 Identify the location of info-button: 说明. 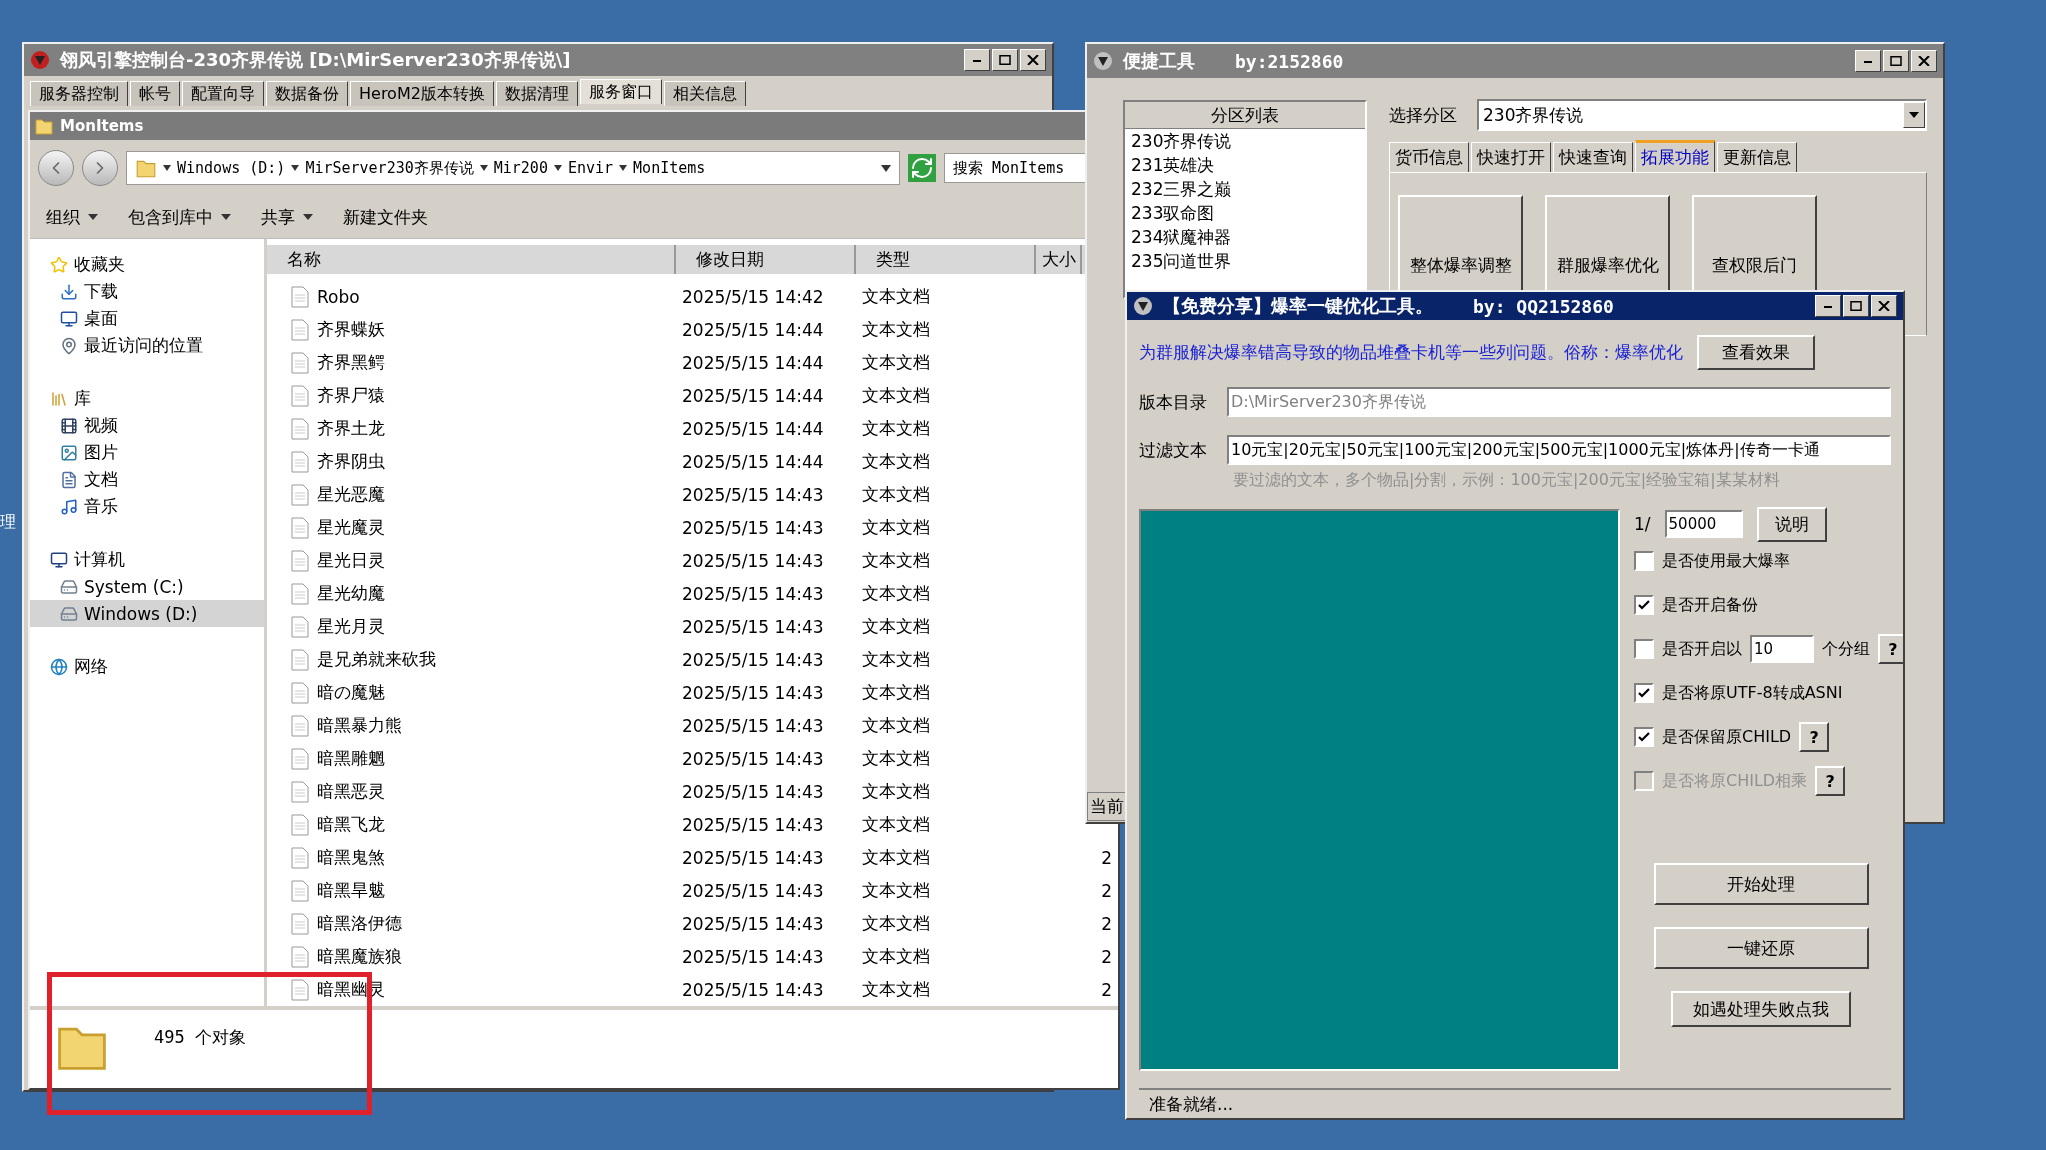
(1791, 524).